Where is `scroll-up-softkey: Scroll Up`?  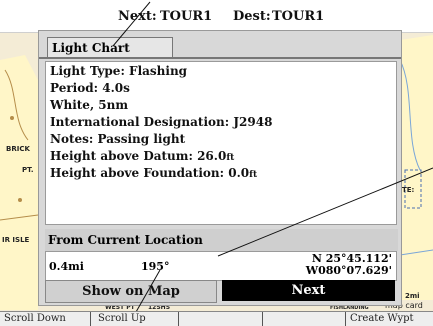
scroll-up-softkey: Scroll Up is located at coordinates (122, 318).